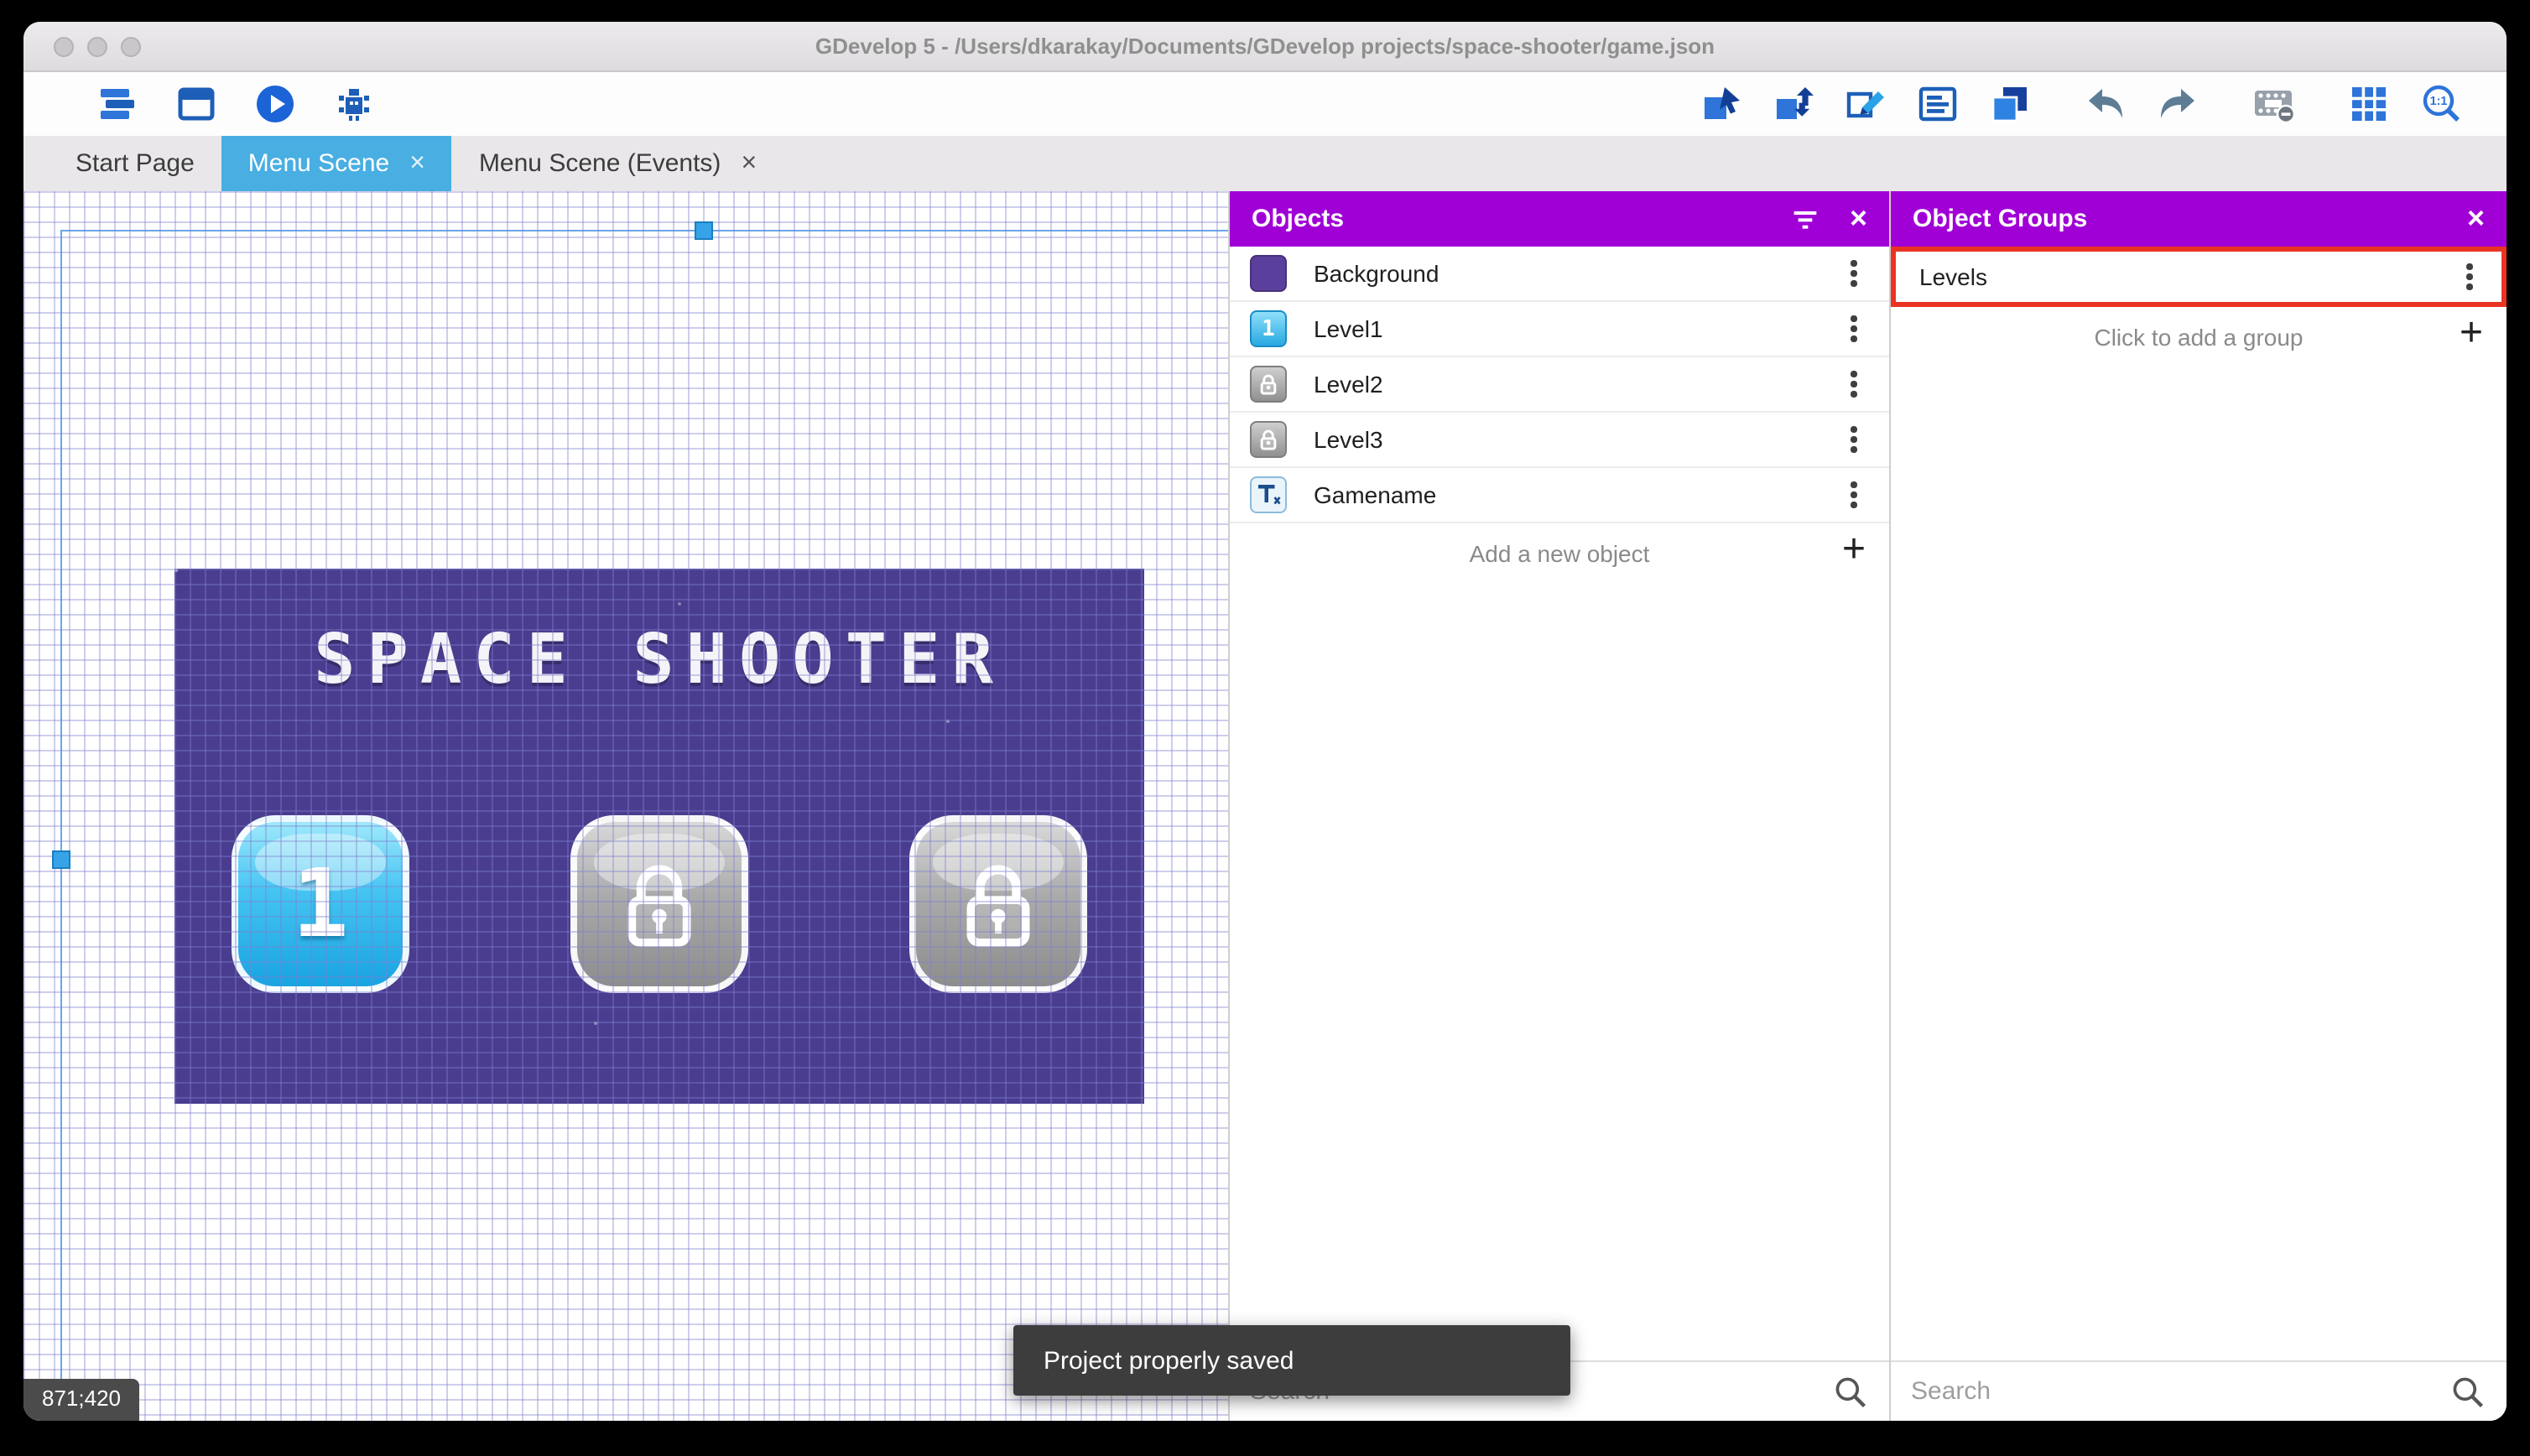  Describe the element at coordinates (1720, 104) in the screenshot. I see `deselect-object-icon` at that location.